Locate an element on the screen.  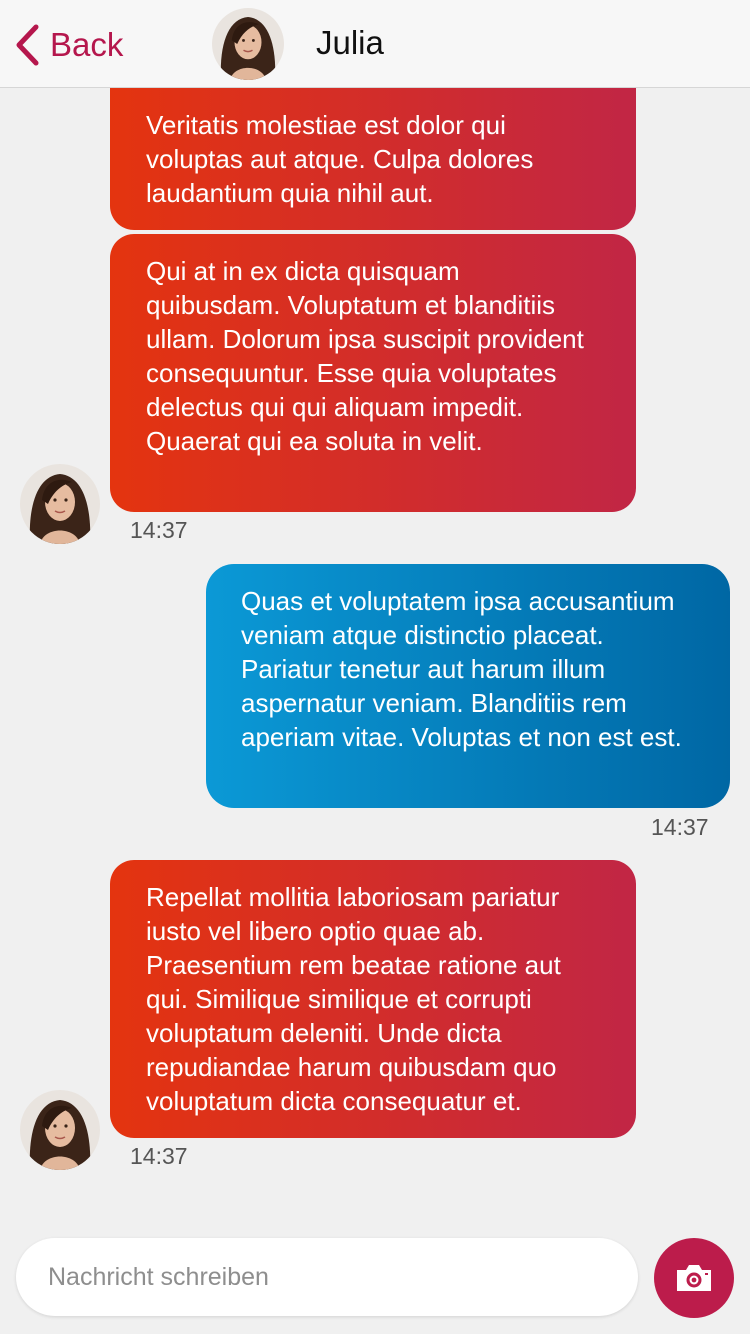
message-composer is located at coordinates (327, 1277).